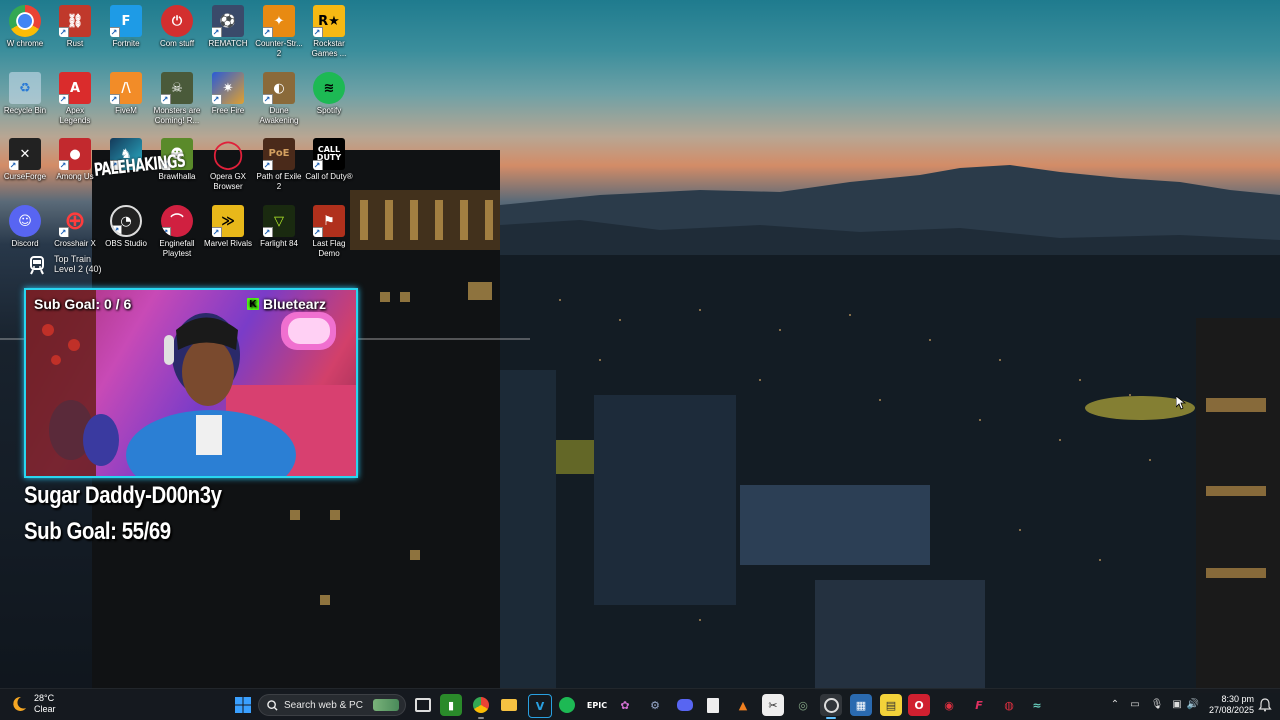 The width and height of the screenshot is (1280, 720). I want to click on last-flag-icon: ⚑ ↗, so click(329, 221).